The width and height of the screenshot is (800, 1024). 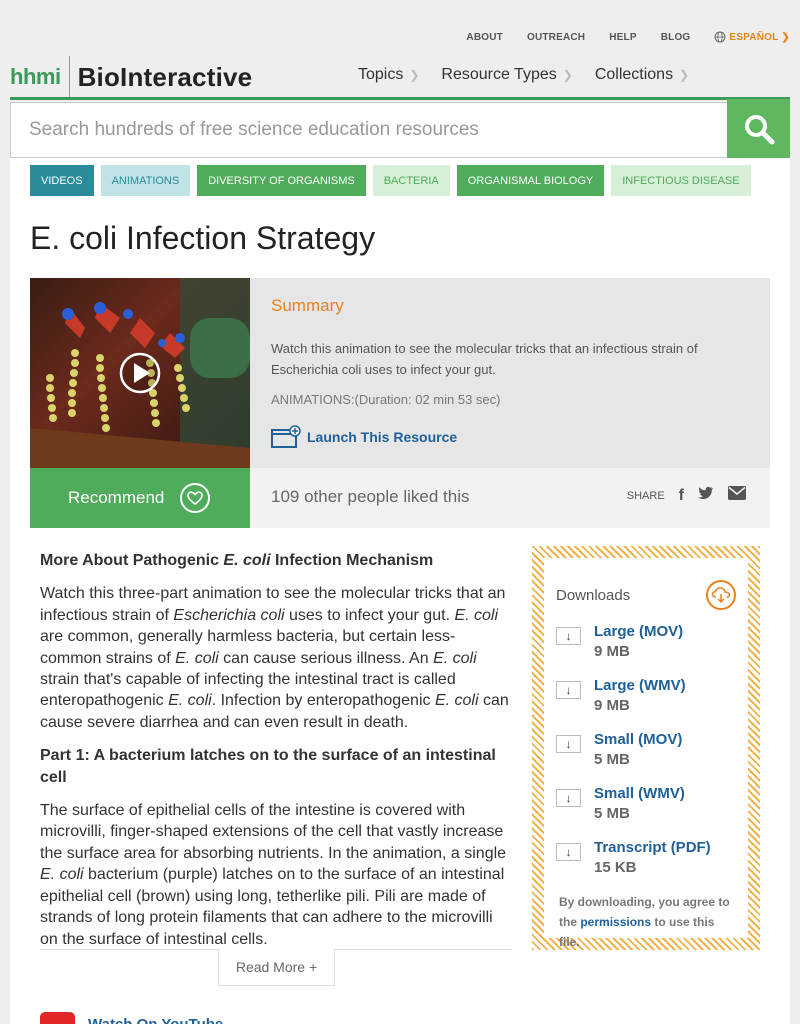 What do you see at coordinates (612, 759) in the screenshot?
I see `download-size: 5 MB` at bounding box center [612, 759].